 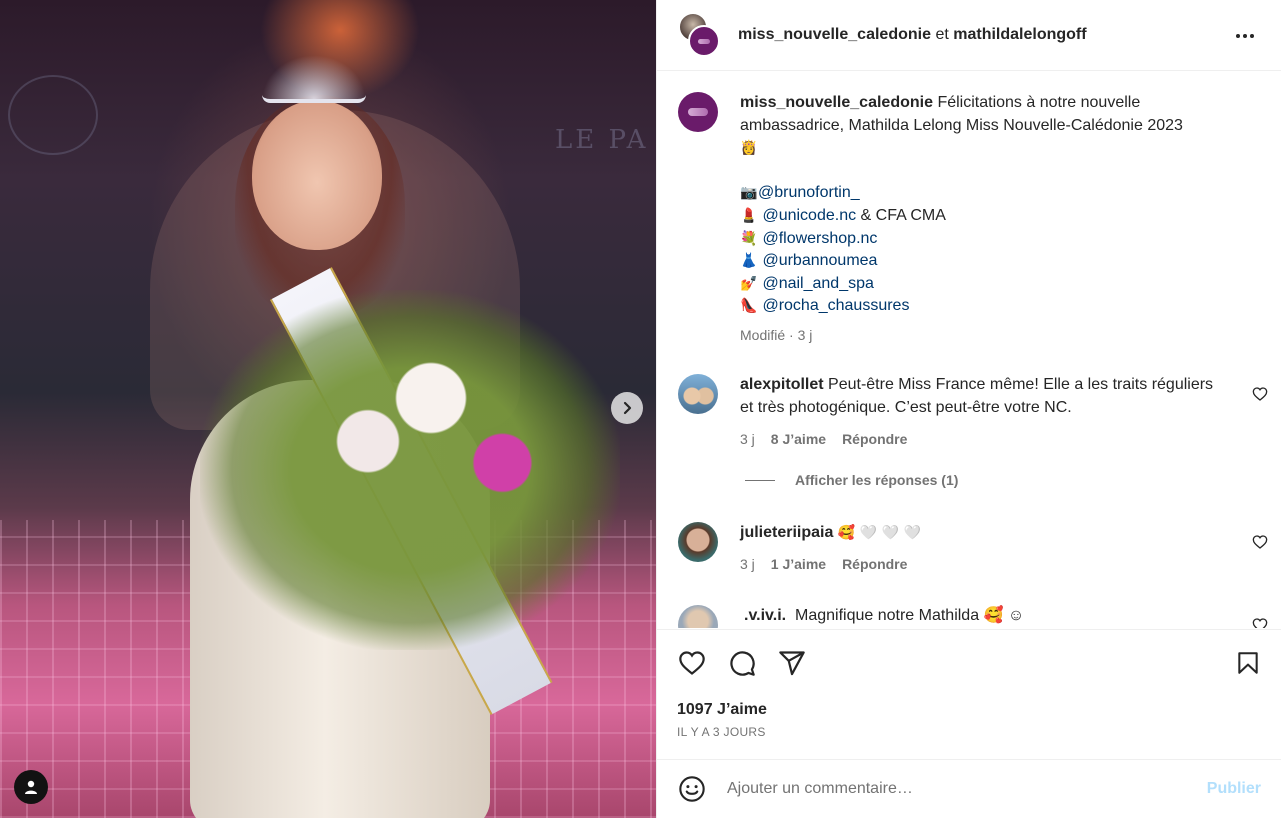 I want to click on more-options-button, so click(x=1245, y=36).